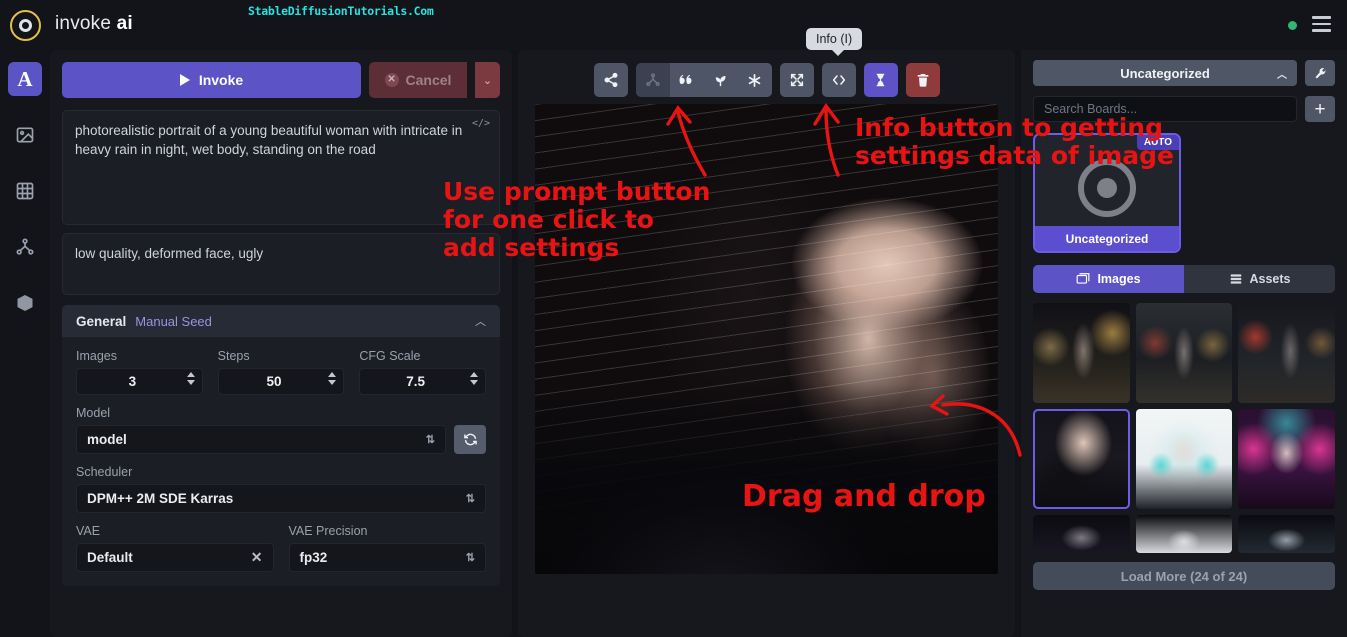 The width and height of the screenshot is (1347, 637). I want to click on load-more-button: Load More (24 of 24), so click(1184, 576).